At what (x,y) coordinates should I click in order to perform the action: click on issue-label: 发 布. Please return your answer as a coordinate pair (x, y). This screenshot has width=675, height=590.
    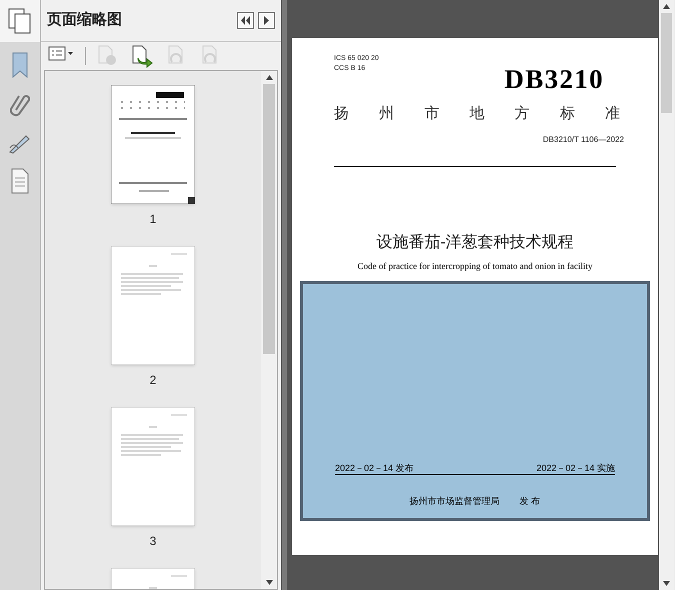
    Looking at the image, I should click on (530, 501).